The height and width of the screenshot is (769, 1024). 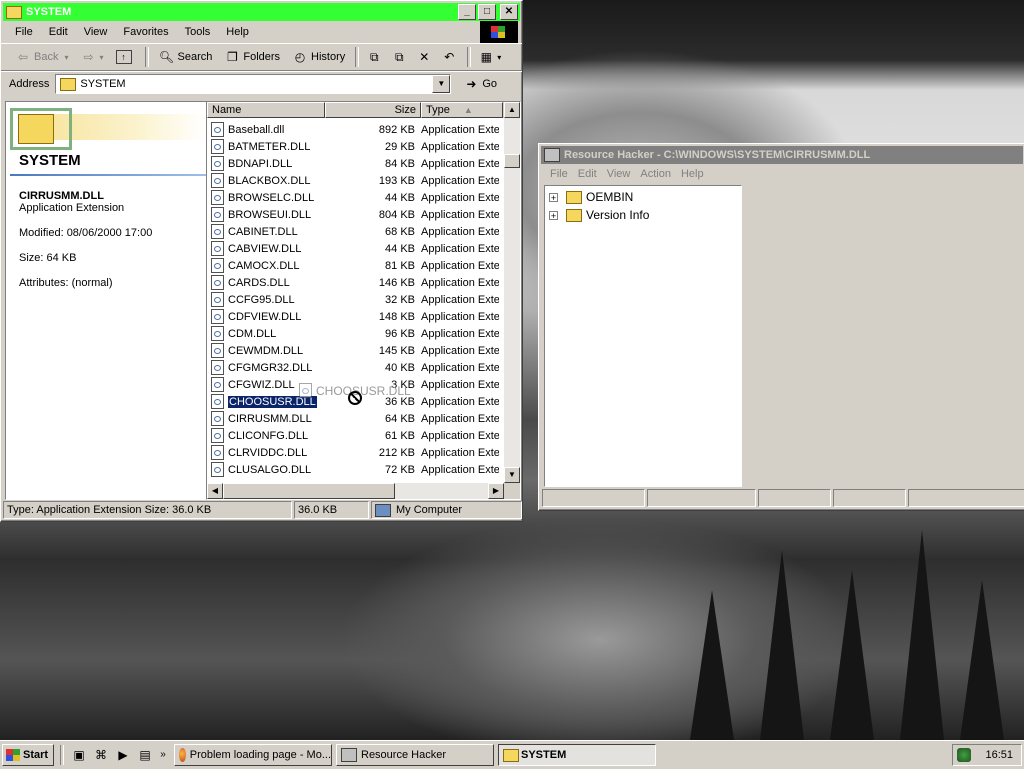 What do you see at coordinates (253, 84) in the screenshot?
I see `address-input: SYSTEM ▼` at bounding box center [253, 84].